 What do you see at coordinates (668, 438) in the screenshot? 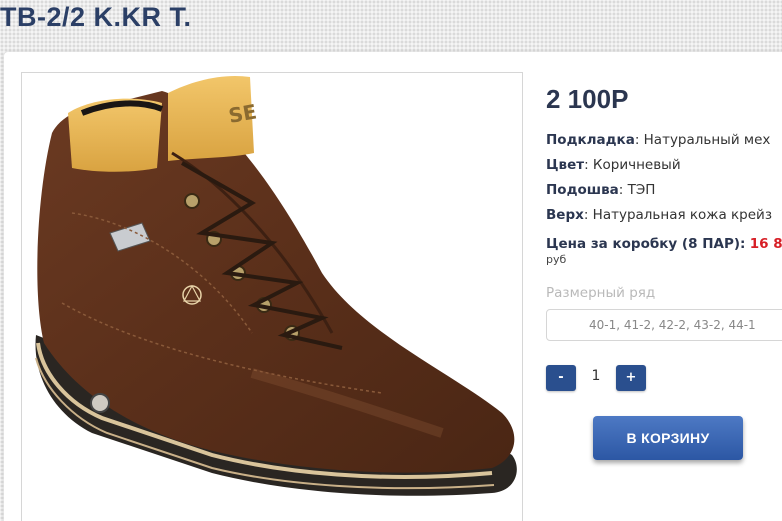
I see `add-to-cart-button: В КОРЗИНУ` at bounding box center [668, 438].